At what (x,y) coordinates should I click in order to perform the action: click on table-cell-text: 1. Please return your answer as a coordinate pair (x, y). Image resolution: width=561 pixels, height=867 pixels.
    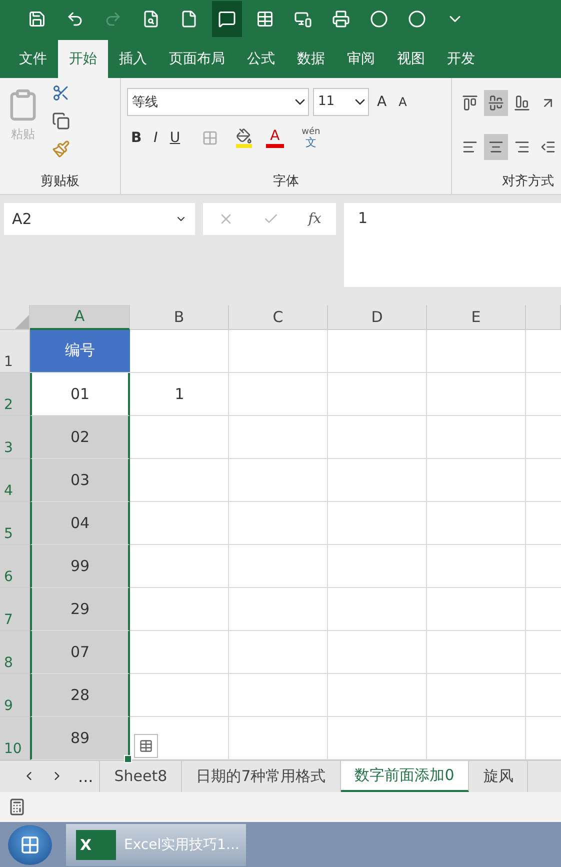
    Looking at the image, I should click on (180, 395).